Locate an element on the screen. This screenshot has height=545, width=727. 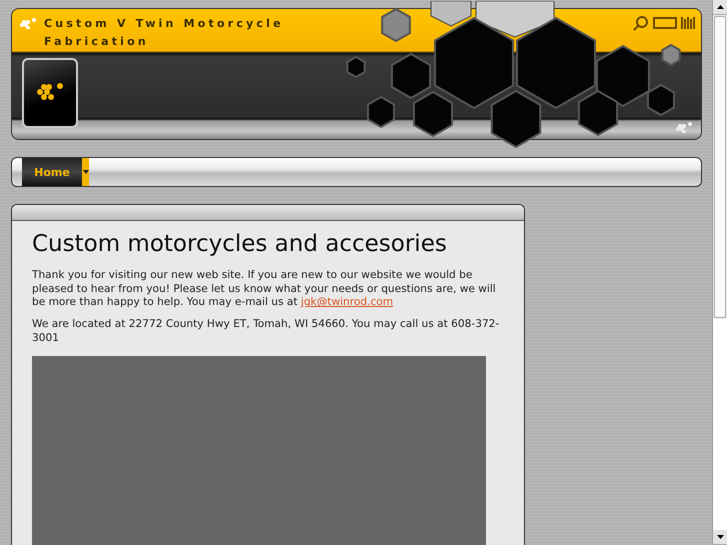
scroll-down-button is located at coordinates (720, 537).